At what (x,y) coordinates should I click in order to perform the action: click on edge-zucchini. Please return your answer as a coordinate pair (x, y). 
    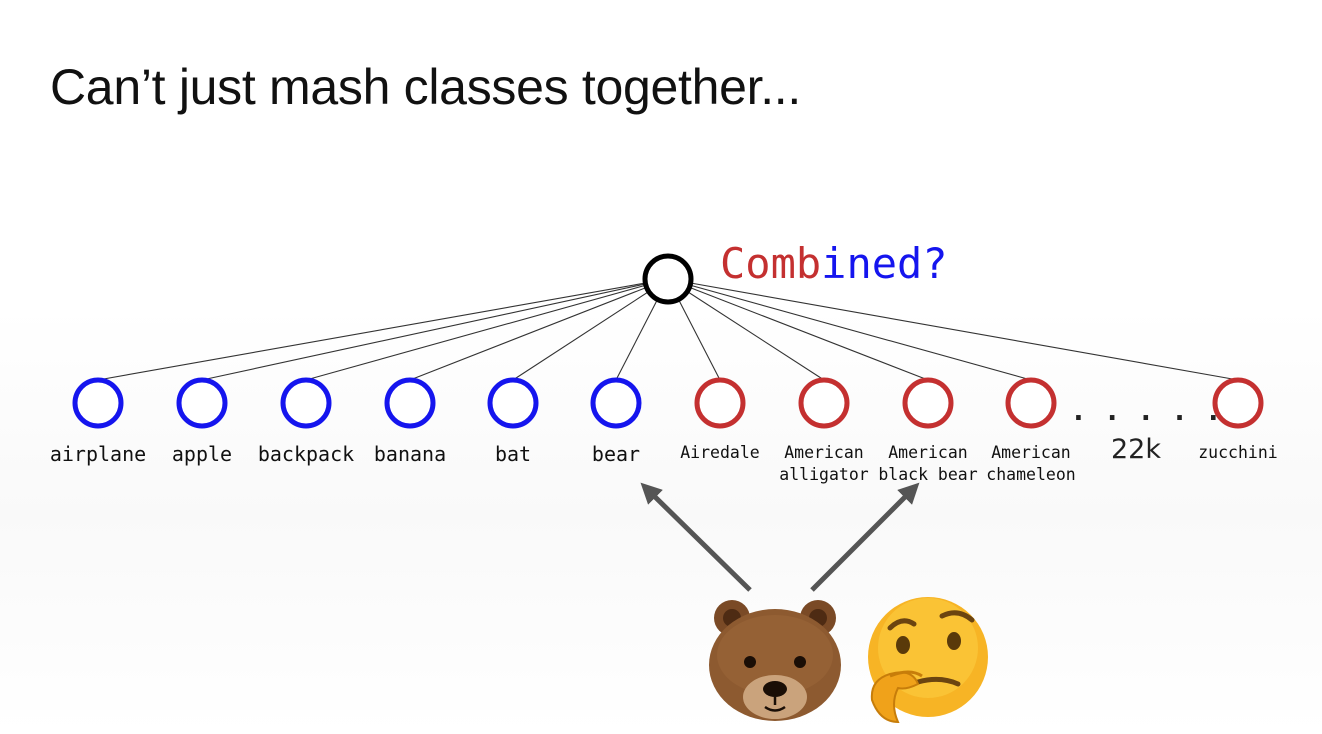
    Looking at the image, I should click on (953, 329).